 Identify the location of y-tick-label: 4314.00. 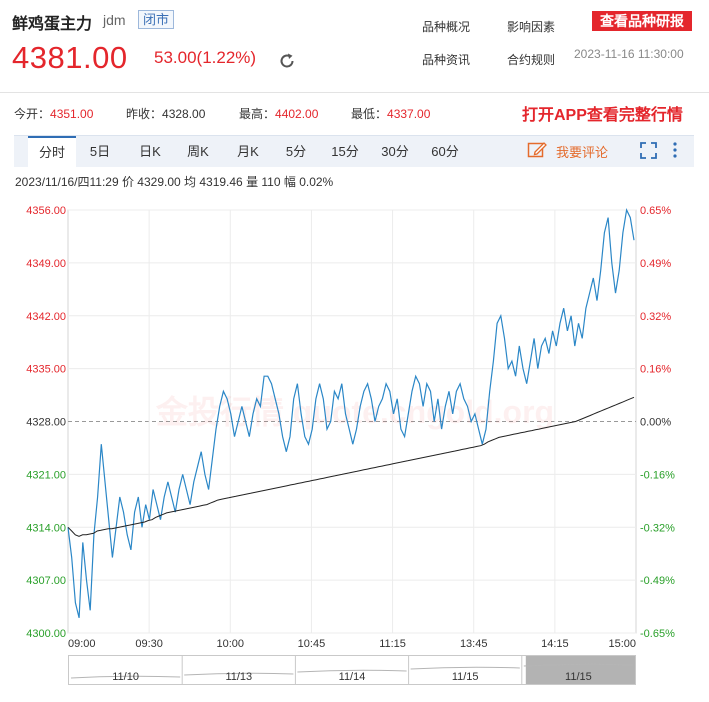
(46, 528).